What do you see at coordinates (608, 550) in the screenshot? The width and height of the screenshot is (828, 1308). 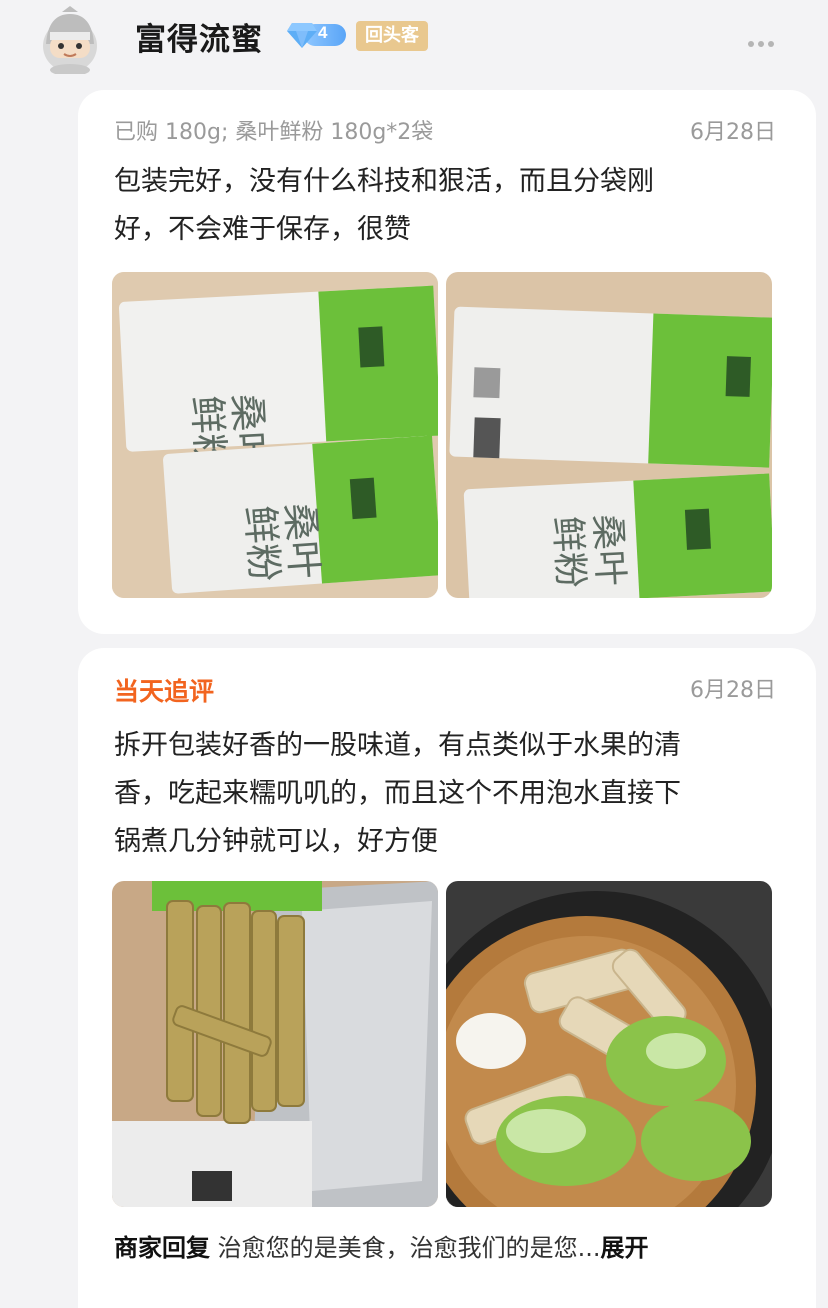 I see `package-label: 桑叶` at bounding box center [608, 550].